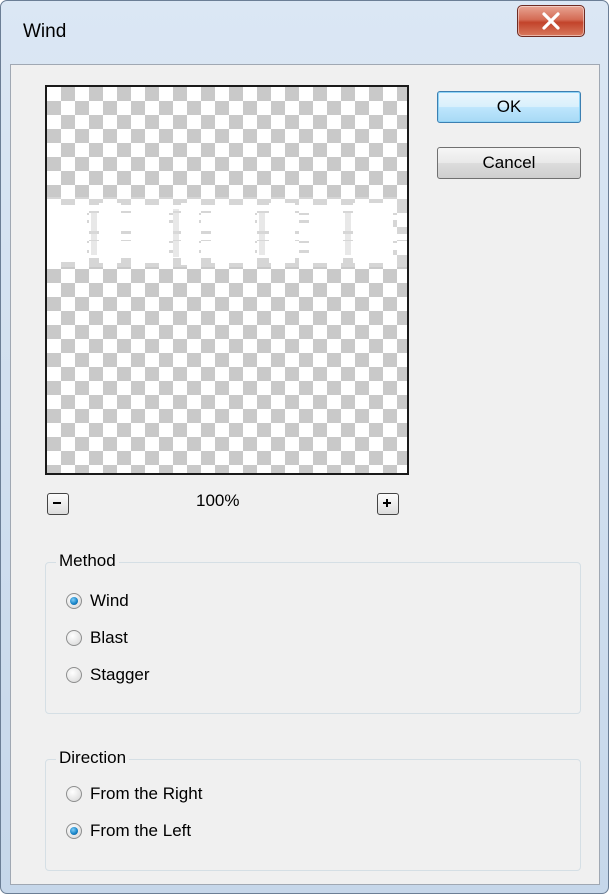 This screenshot has height=894, width=609. I want to click on close-button, so click(551, 21).